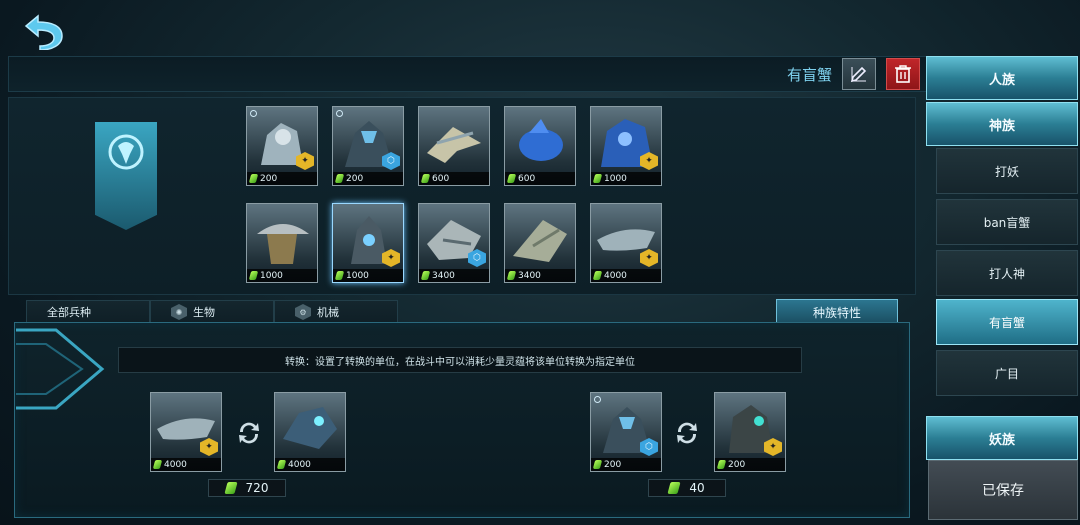  I want to click on faction-tab-demon: 妖族, so click(1002, 438).